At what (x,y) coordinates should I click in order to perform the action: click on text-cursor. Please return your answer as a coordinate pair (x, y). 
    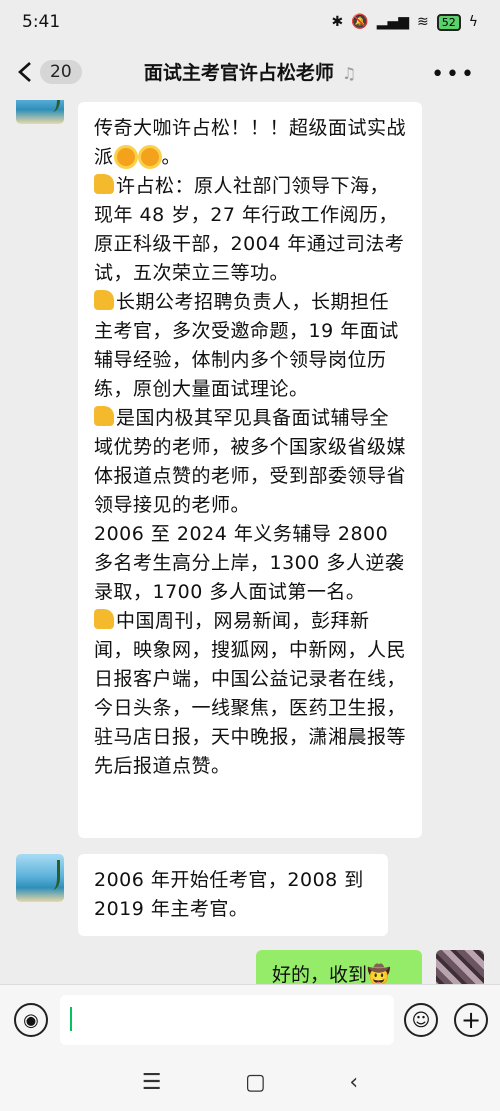
    Looking at the image, I should click on (71, 1019).